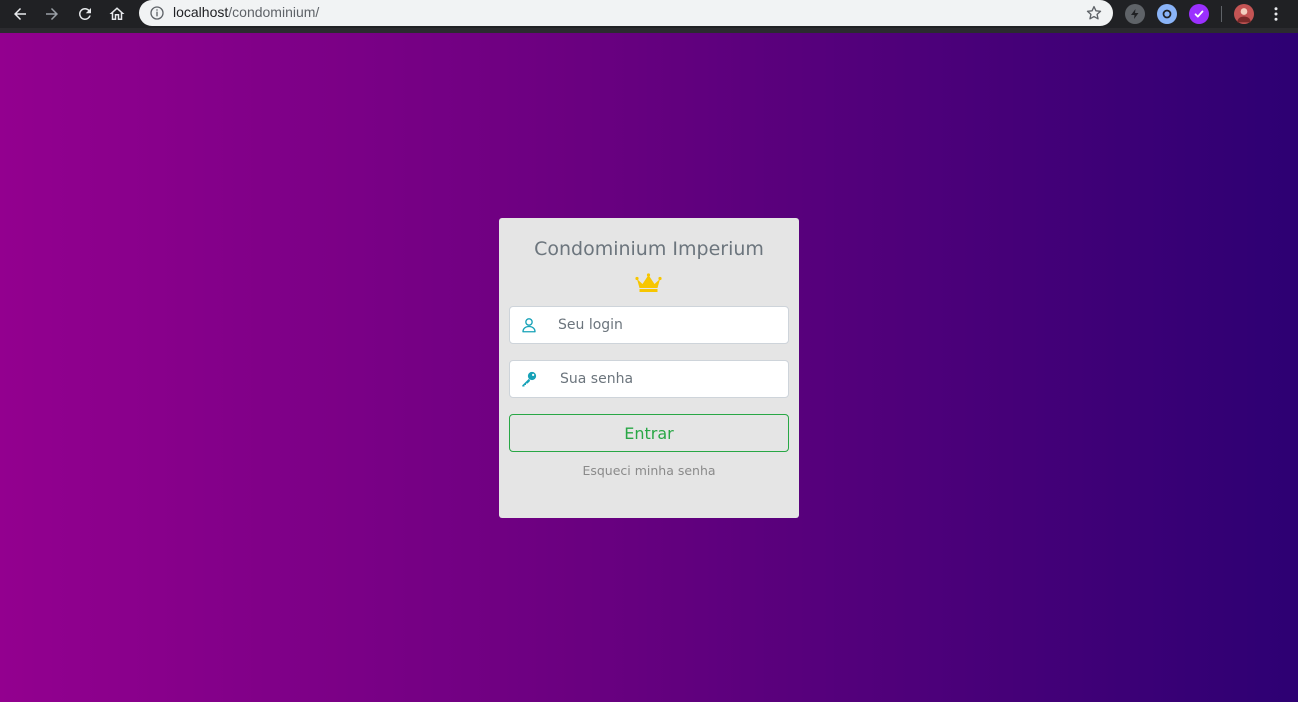 The height and width of the screenshot is (702, 1298). I want to click on info-icon, so click(157, 13).